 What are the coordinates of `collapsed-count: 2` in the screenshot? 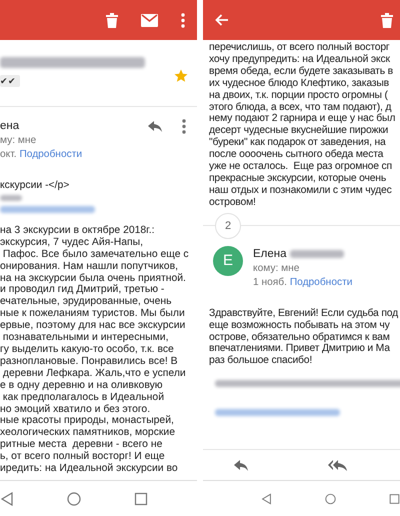 It's located at (228, 225).